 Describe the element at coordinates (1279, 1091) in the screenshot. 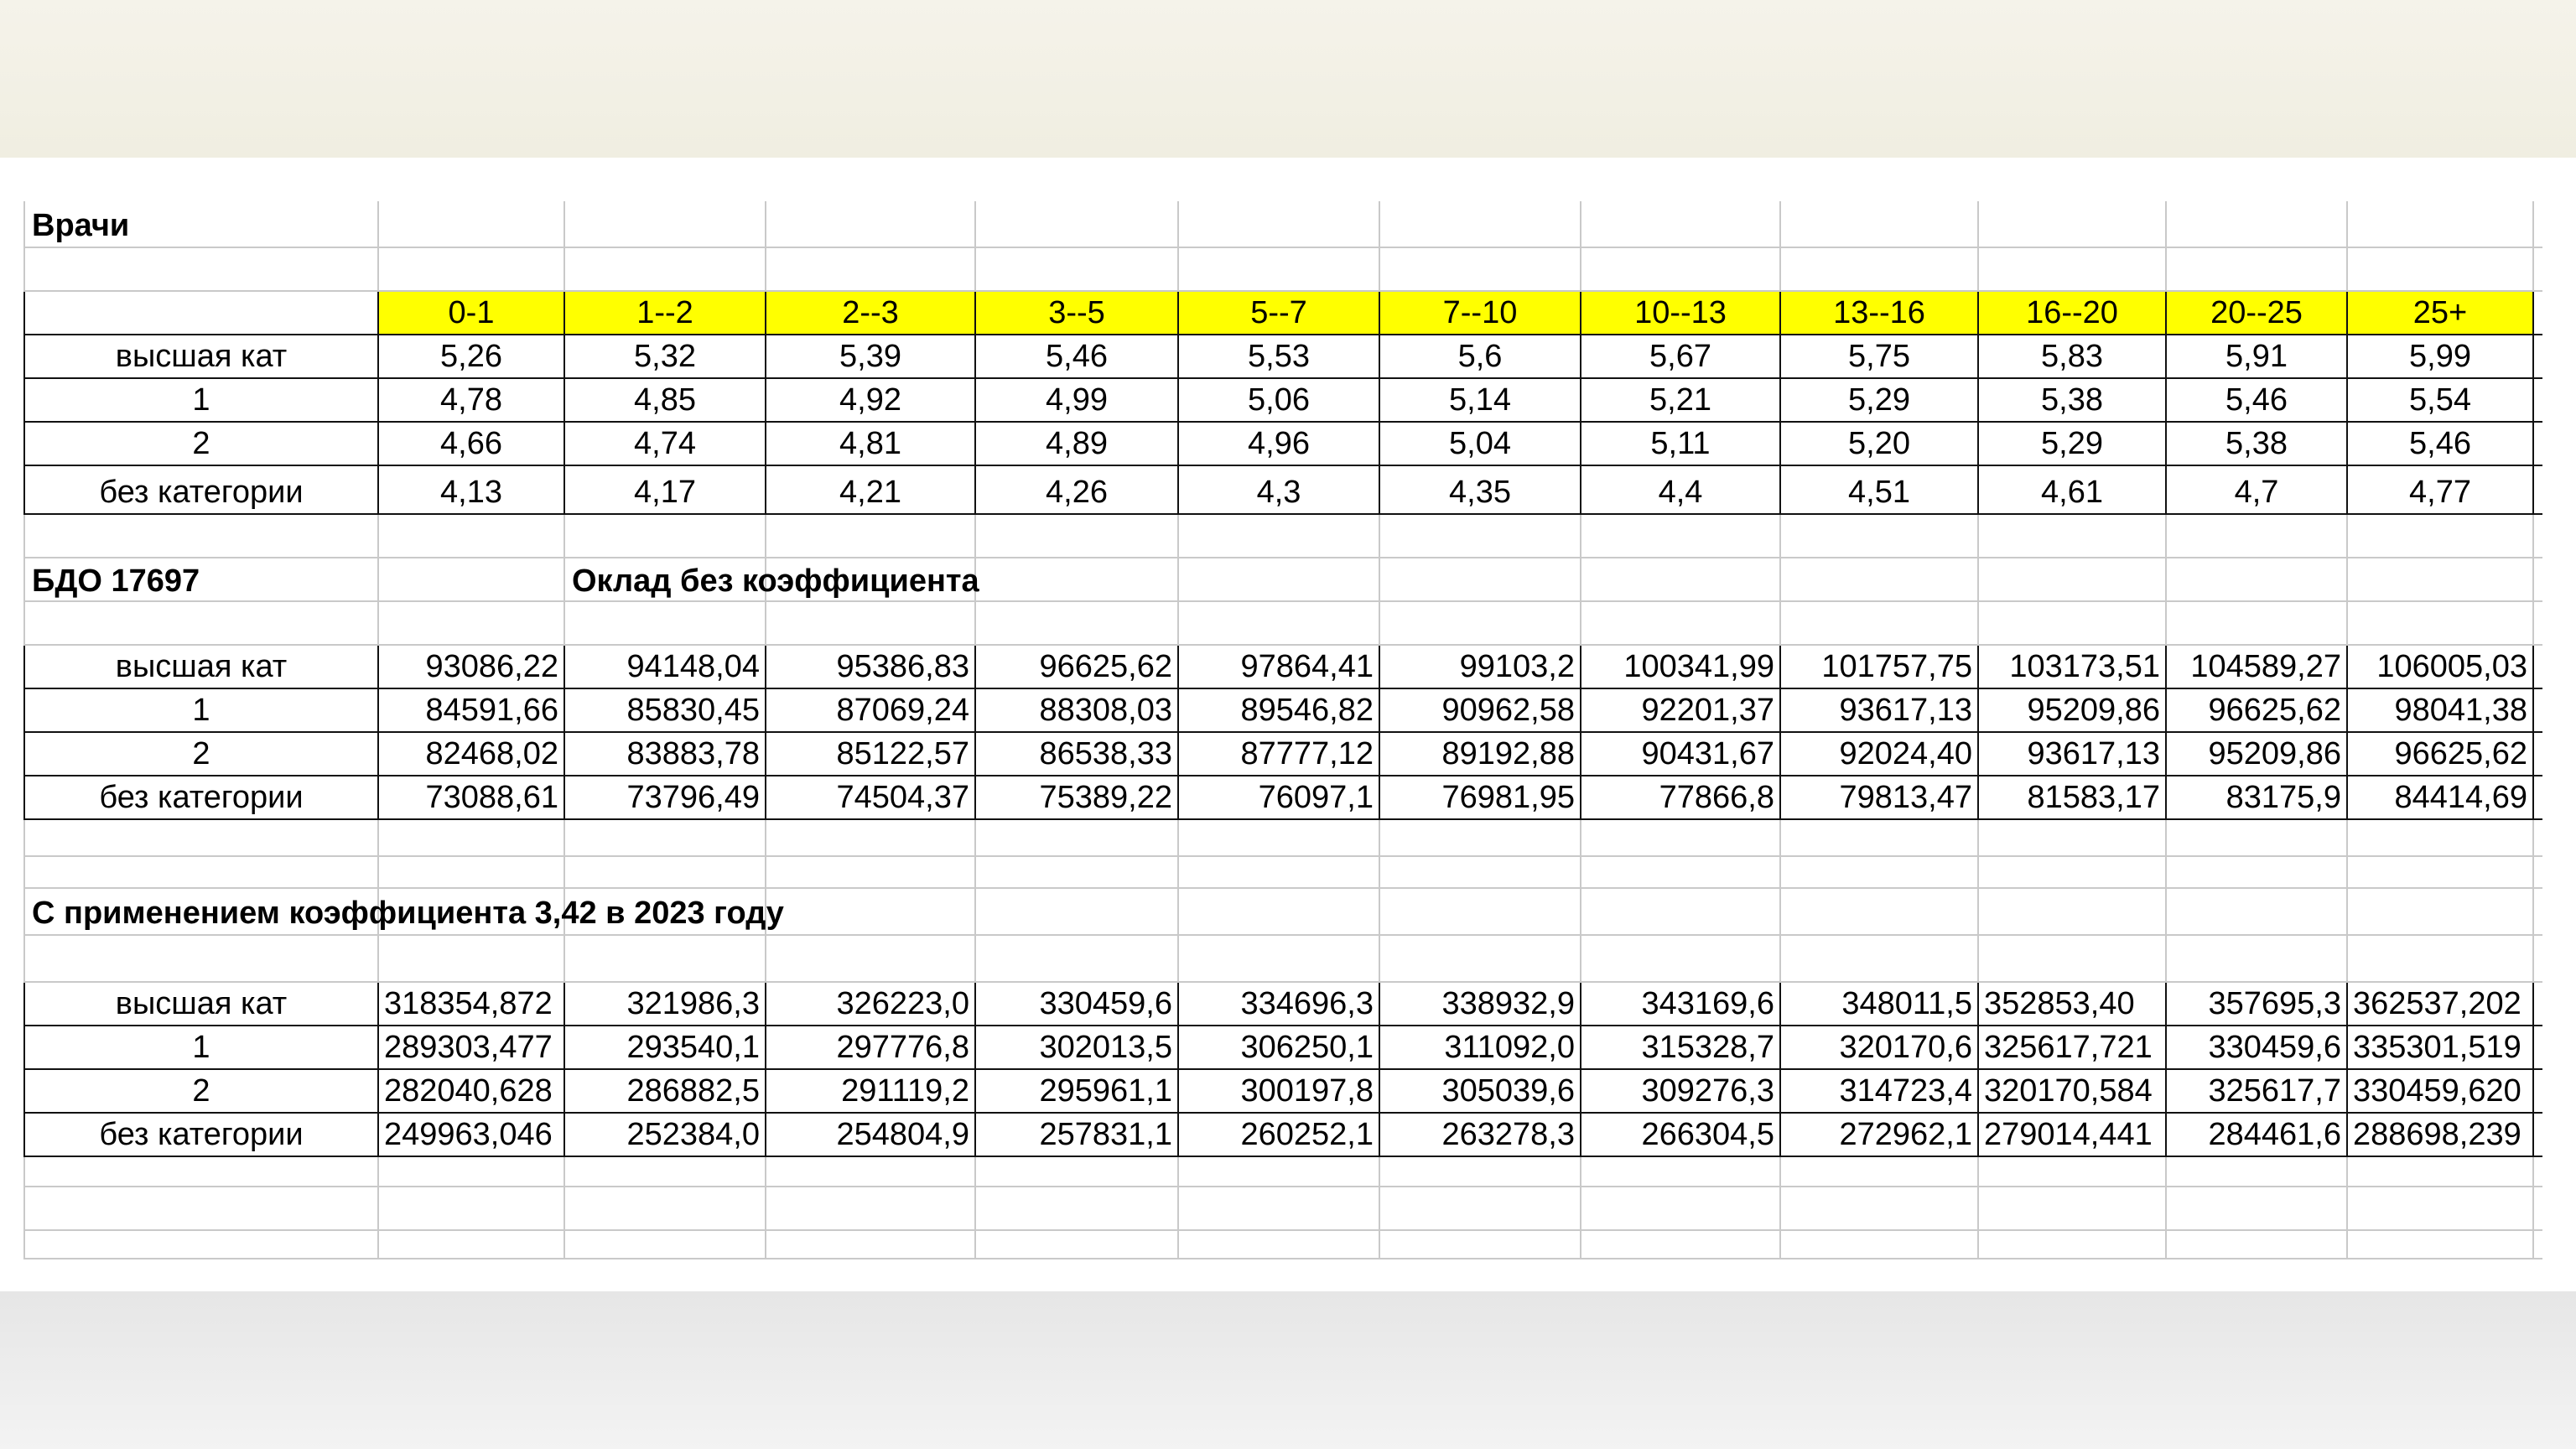

I see `value-cell: 300197,8` at that location.